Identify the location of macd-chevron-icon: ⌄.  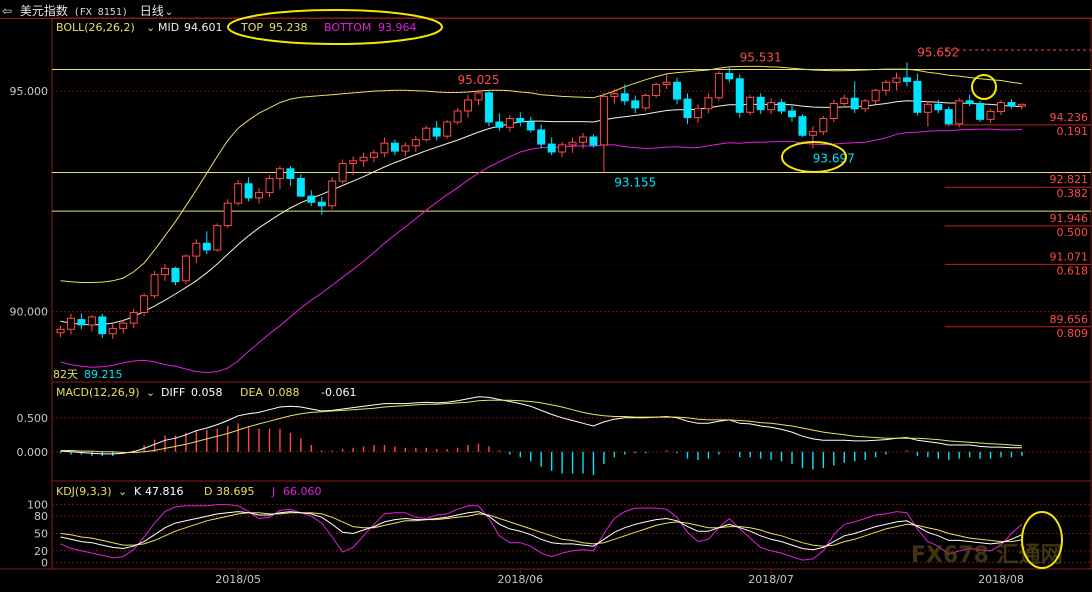
(150, 392).